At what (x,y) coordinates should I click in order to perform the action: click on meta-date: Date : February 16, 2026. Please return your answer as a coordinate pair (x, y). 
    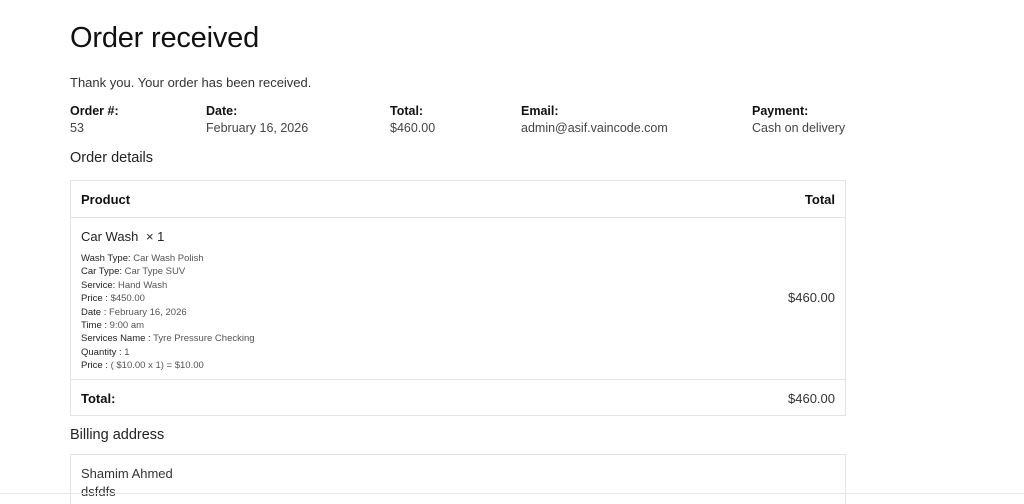
    Looking at the image, I should click on (134, 312).